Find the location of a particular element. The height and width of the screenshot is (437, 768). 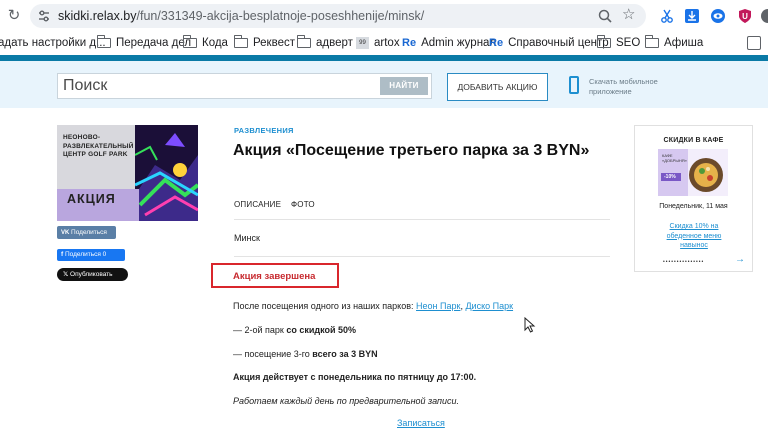

promo-badge-text: АКЦИЯ is located at coordinates (91, 199).